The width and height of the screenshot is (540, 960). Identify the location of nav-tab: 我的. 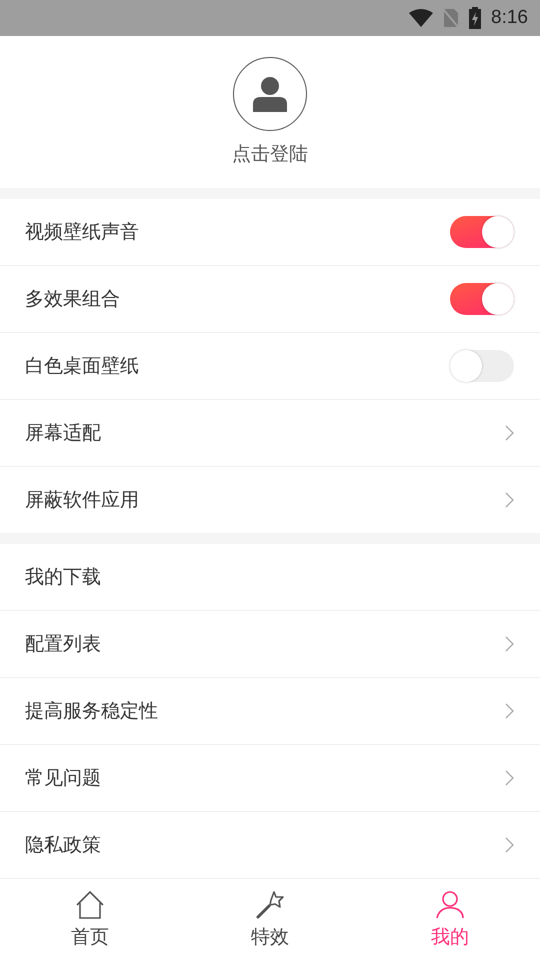
(450, 919).